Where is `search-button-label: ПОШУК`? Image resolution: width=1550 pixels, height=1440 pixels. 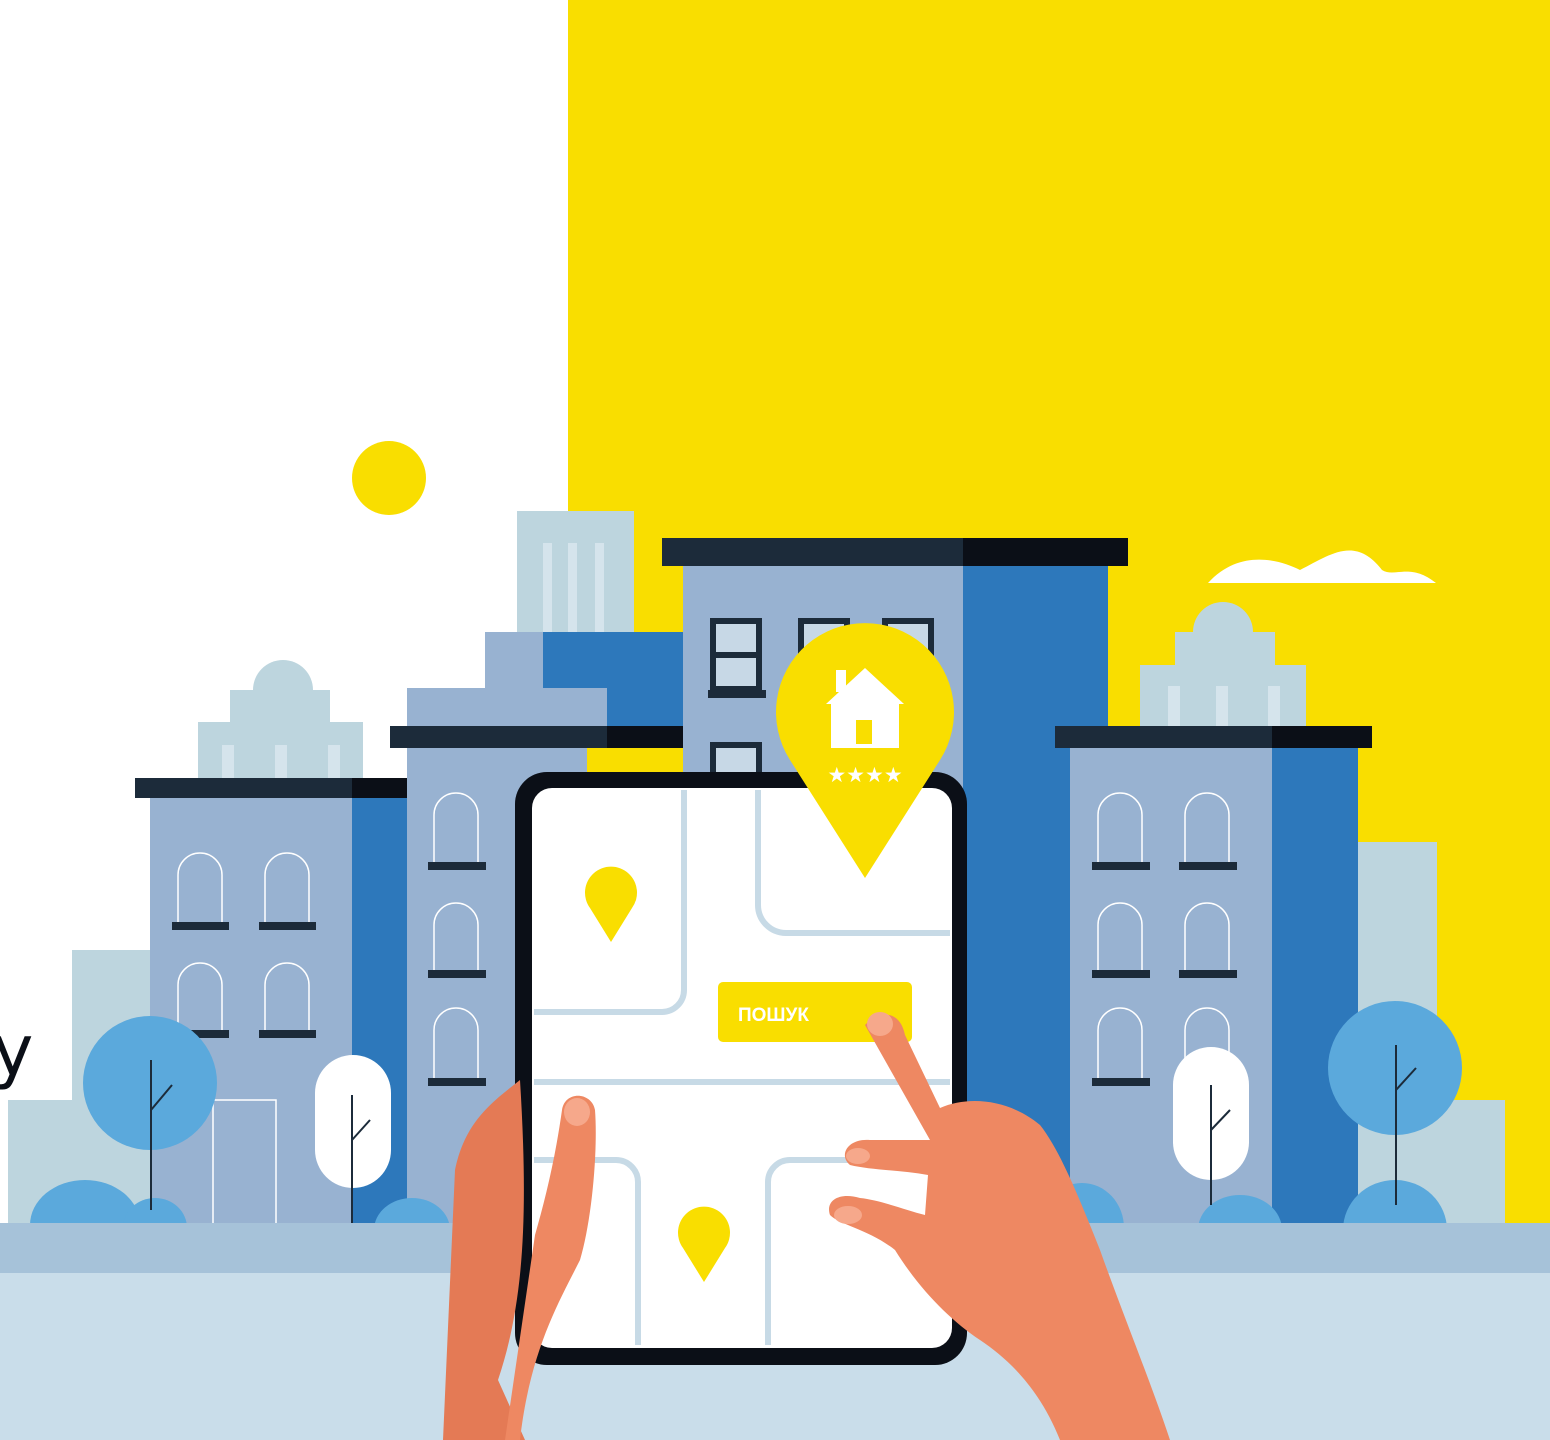 search-button-label: ПОШУК is located at coordinates (773, 1015).